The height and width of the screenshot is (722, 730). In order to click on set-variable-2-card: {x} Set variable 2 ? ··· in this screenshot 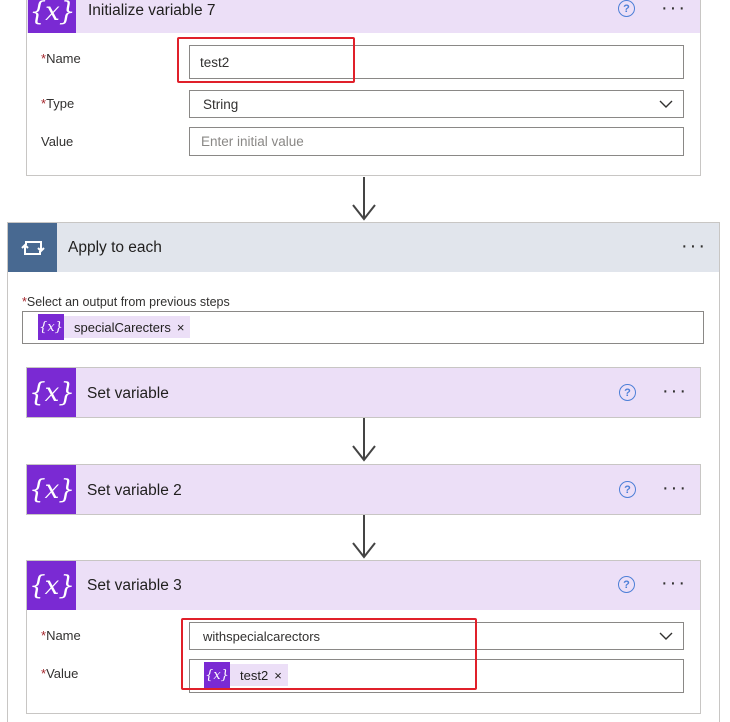, I will do `click(363, 489)`.